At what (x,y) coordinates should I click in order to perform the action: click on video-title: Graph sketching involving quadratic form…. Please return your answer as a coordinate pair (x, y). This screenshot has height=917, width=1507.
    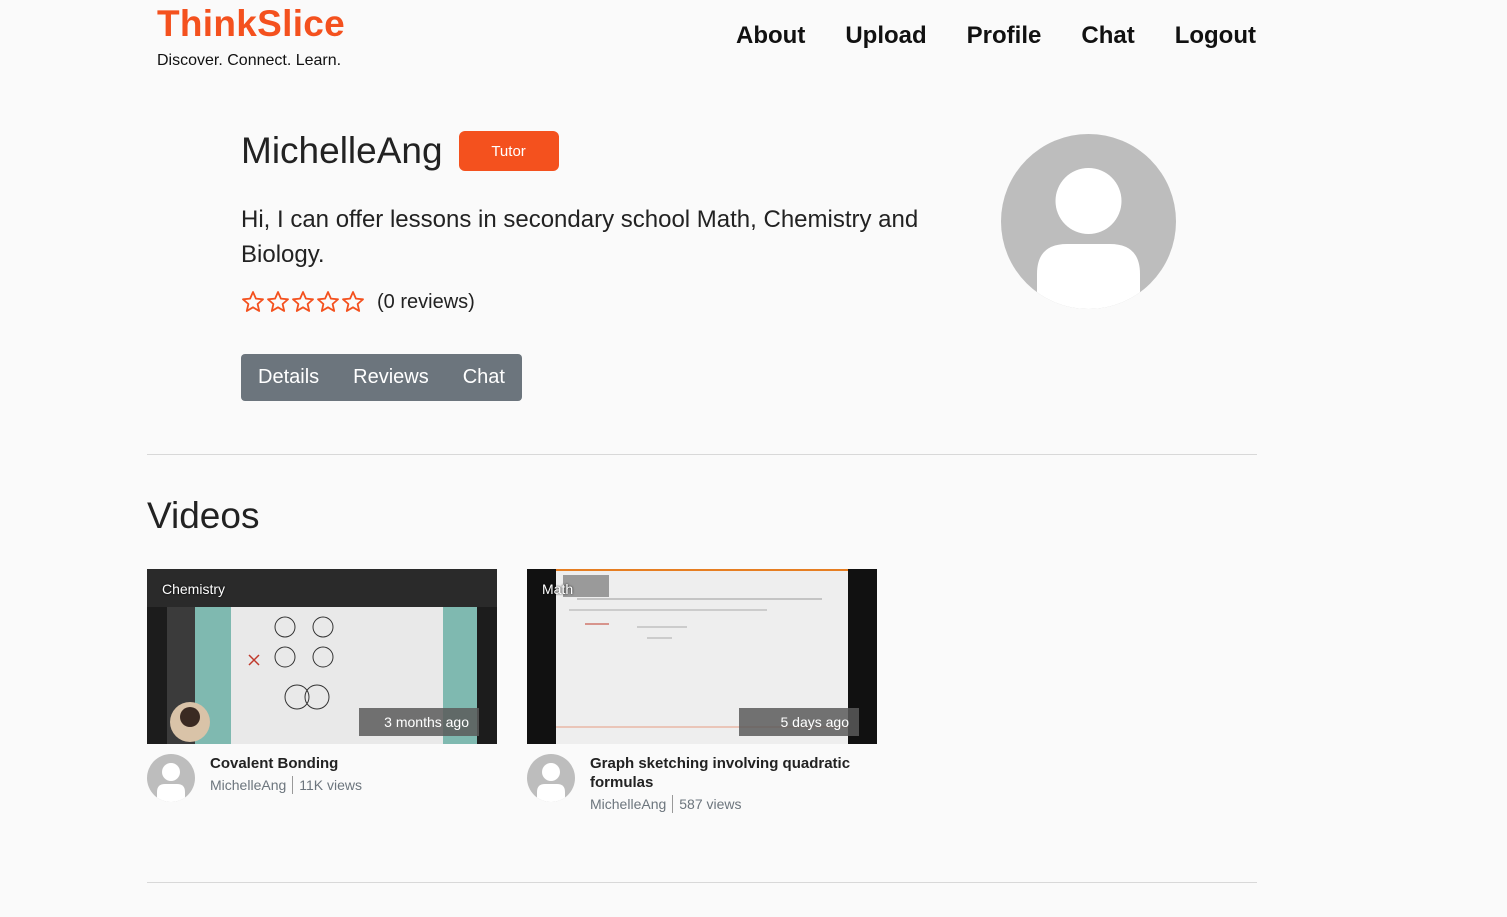
    Looking at the image, I should click on (730, 773).